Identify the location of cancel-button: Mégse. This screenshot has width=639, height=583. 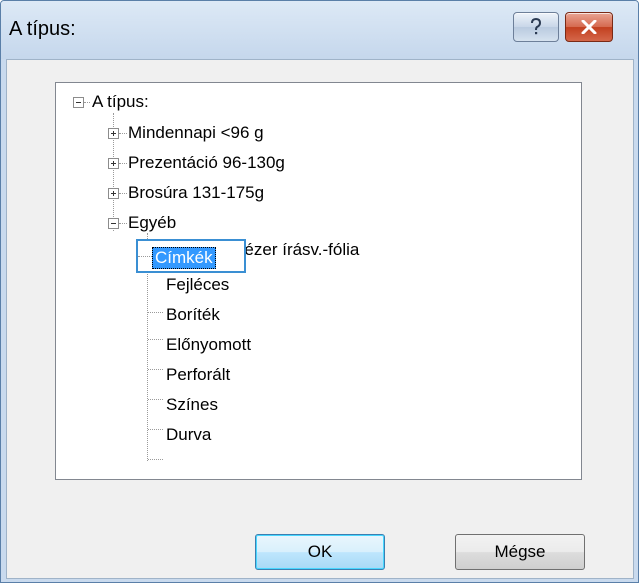
(520, 552).